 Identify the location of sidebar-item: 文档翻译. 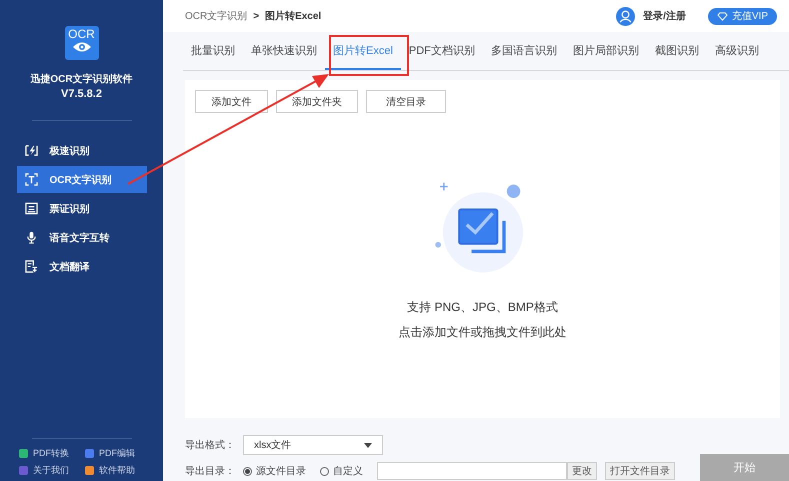
(81, 266).